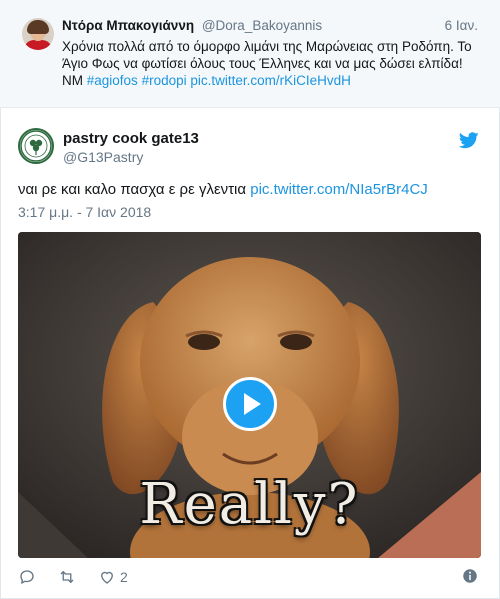 This screenshot has height=599, width=500. I want to click on top-tweet-media-link: pic.twitter.com/rKiCIeHvdH, so click(270, 80).